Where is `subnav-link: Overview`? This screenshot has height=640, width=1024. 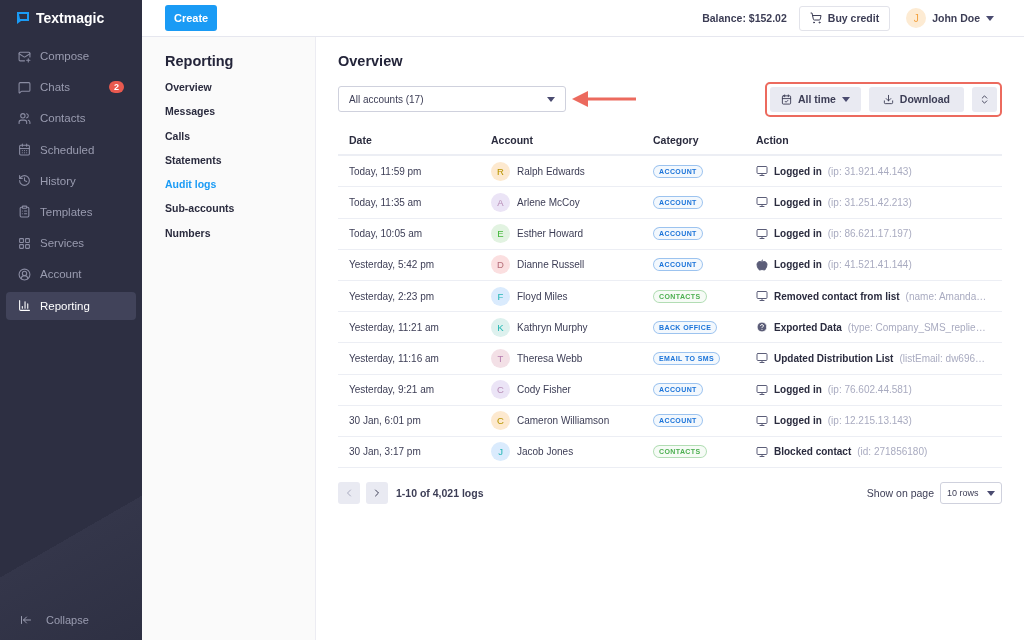
subnav-link: Overview is located at coordinates (228, 93).